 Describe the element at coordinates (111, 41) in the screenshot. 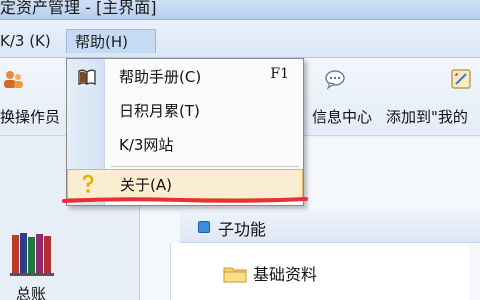

I see `menu-help: 帮助(H)` at that location.